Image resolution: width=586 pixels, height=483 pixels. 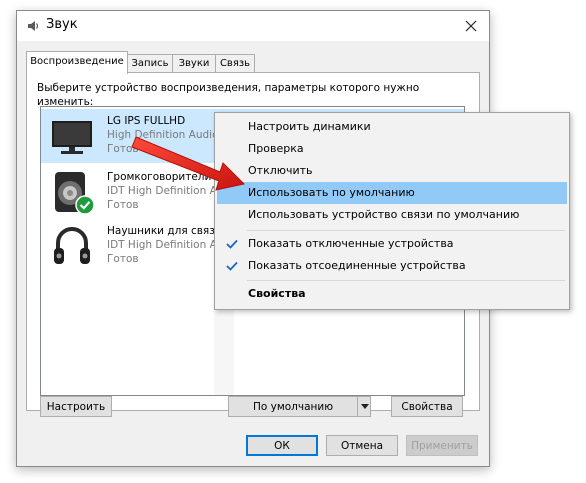 I want to click on set-default-dropdown, so click(x=364, y=406).